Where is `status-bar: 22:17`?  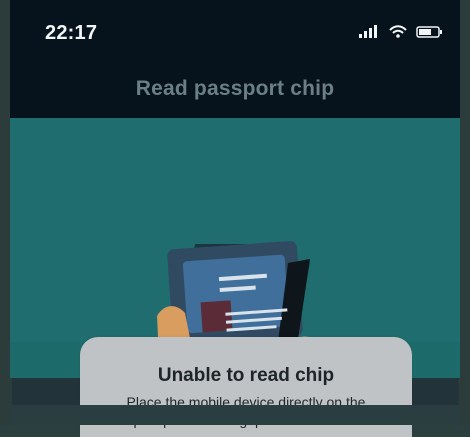 status-bar: 22:17 is located at coordinates (235, 30).